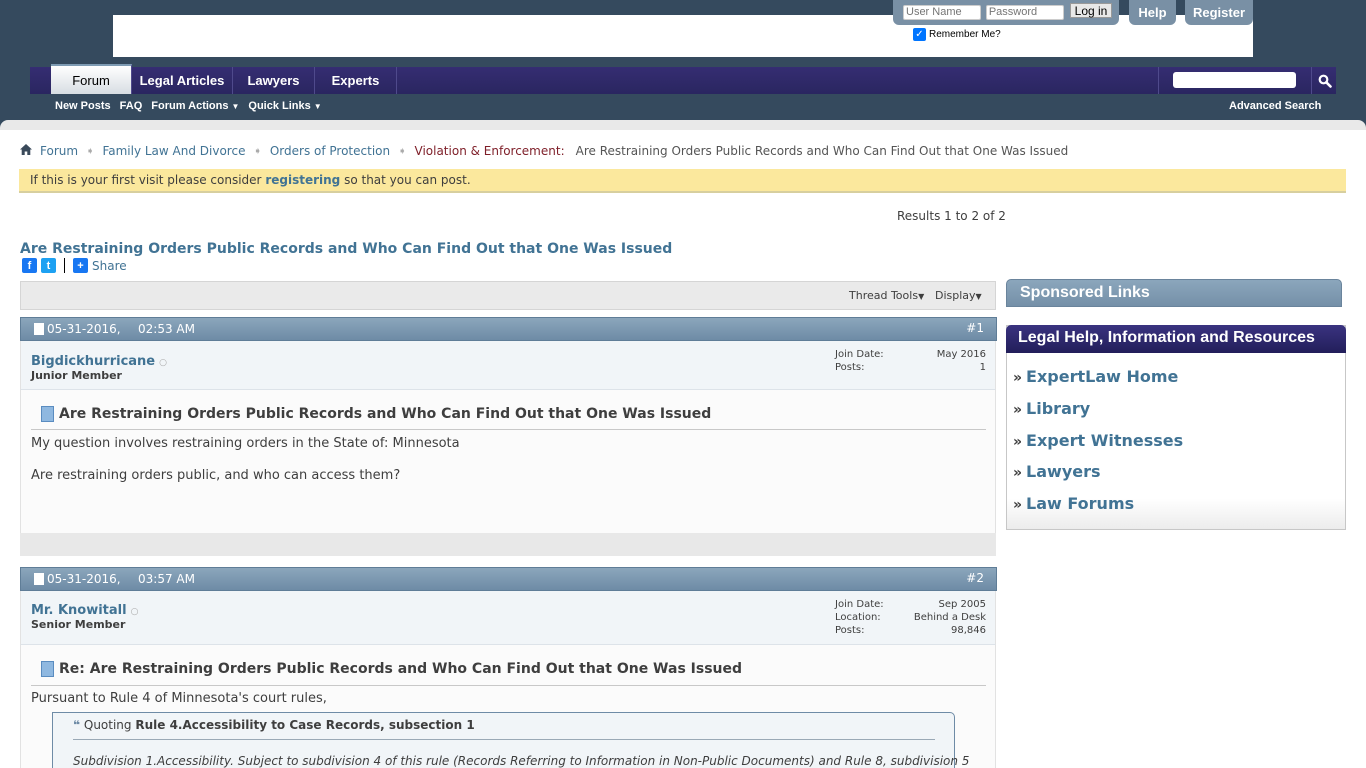 The image size is (1366, 768). I want to click on subnav-faq: FAQ, so click(131, 106).